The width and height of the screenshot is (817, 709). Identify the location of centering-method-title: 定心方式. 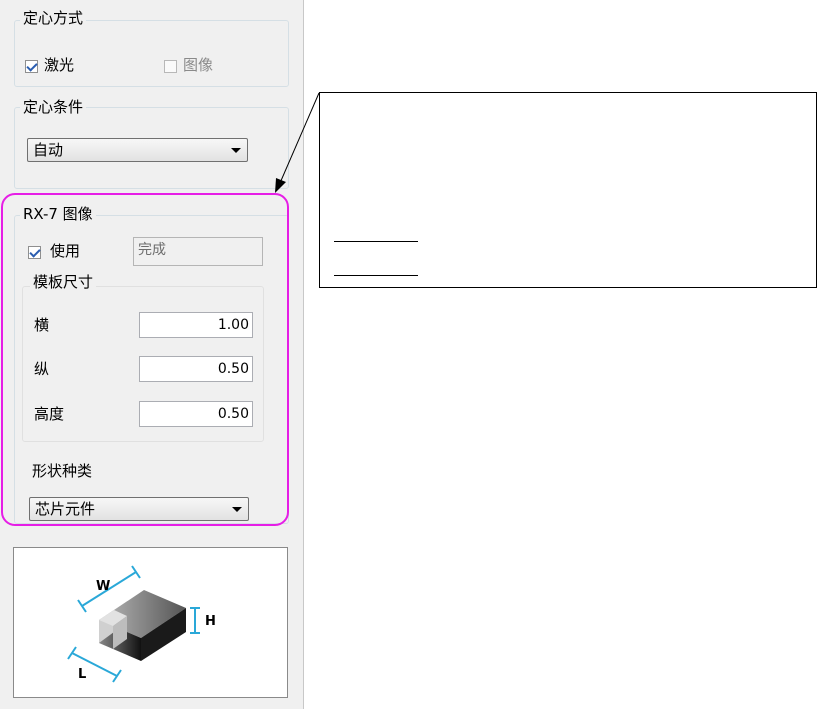
(53, 18).